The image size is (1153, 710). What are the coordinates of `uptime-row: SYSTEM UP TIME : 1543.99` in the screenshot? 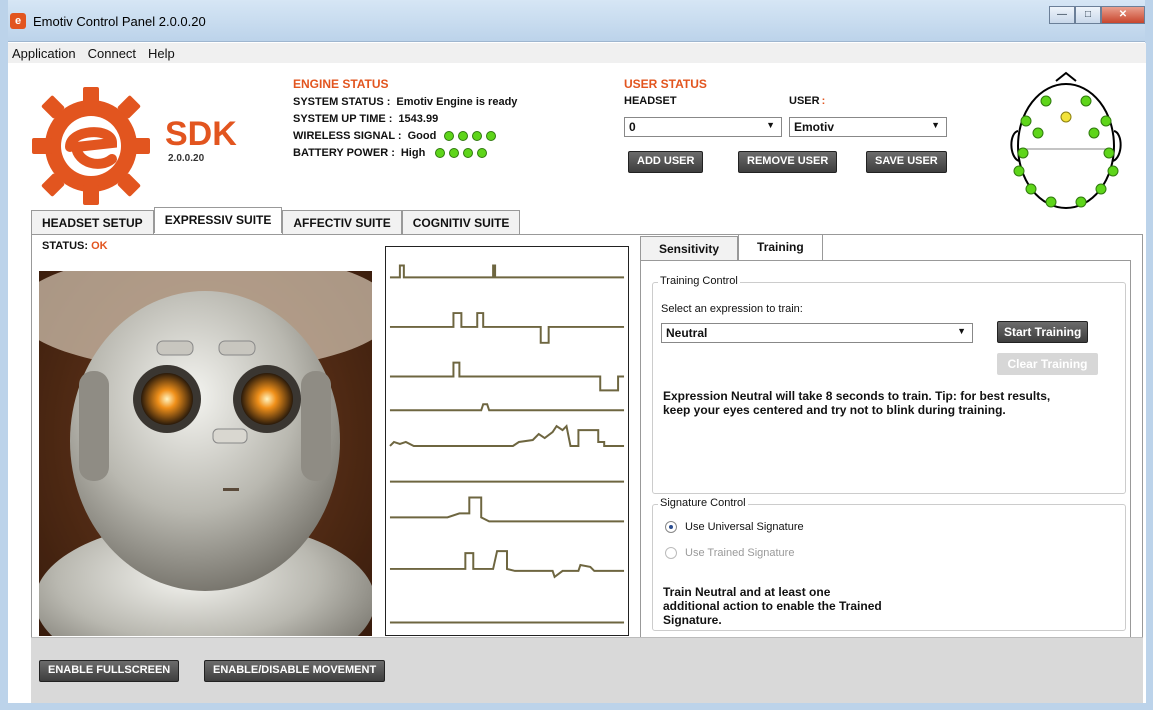 It's located at (405, 119).